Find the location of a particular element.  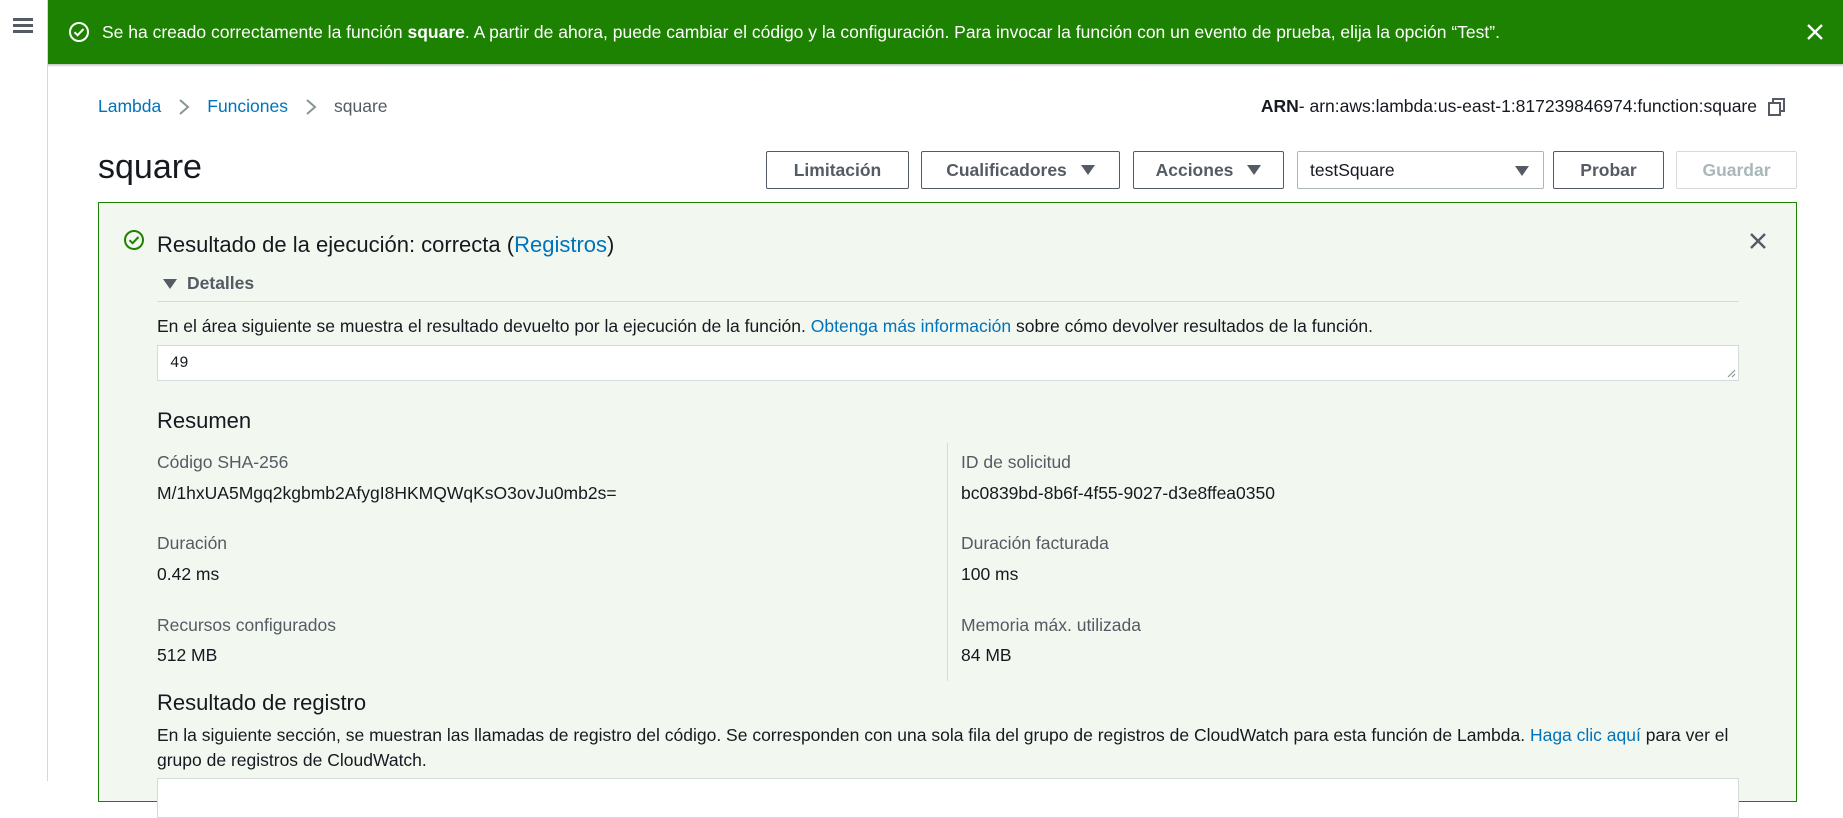

learn-more-link: Obtenga más información is located at coordinates (911, 326).